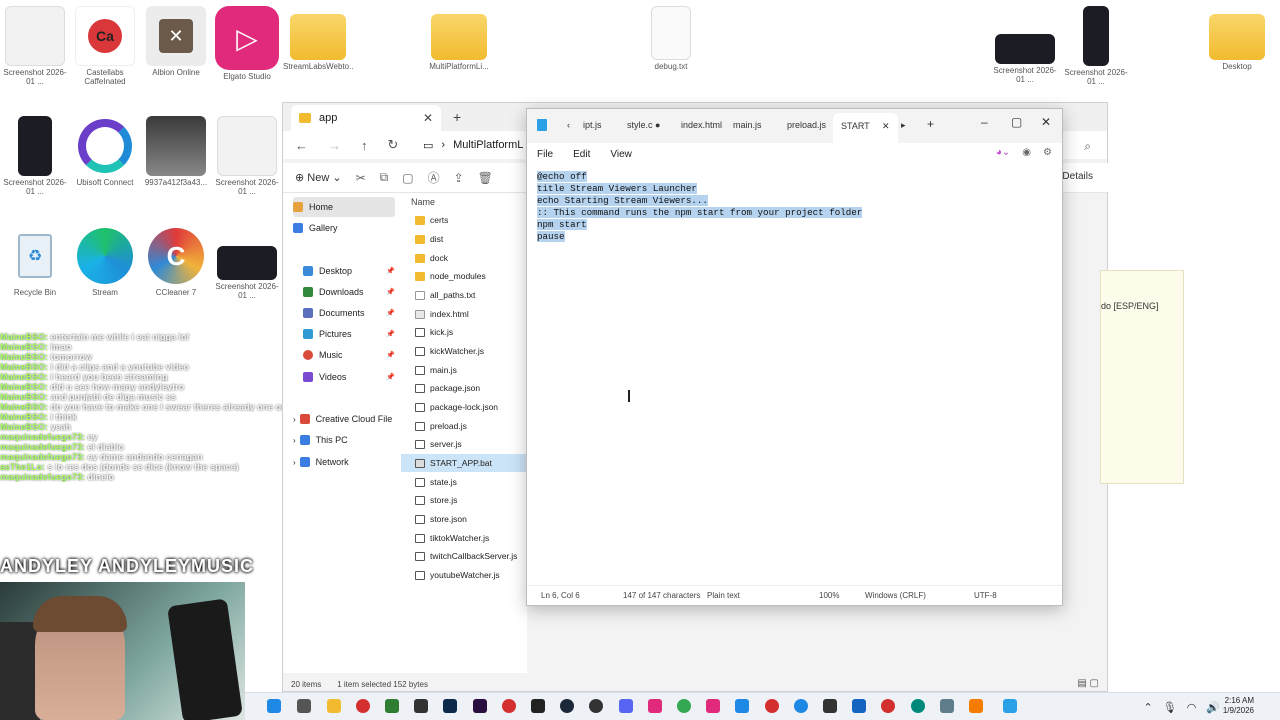 Image resolution: width=1280 pixels, height=720 pixels. What do you see at coordinates (1003, 152) in the screenshot?
I see `copilot-icon: ◕⌄` at bounding box center [1003, 152].